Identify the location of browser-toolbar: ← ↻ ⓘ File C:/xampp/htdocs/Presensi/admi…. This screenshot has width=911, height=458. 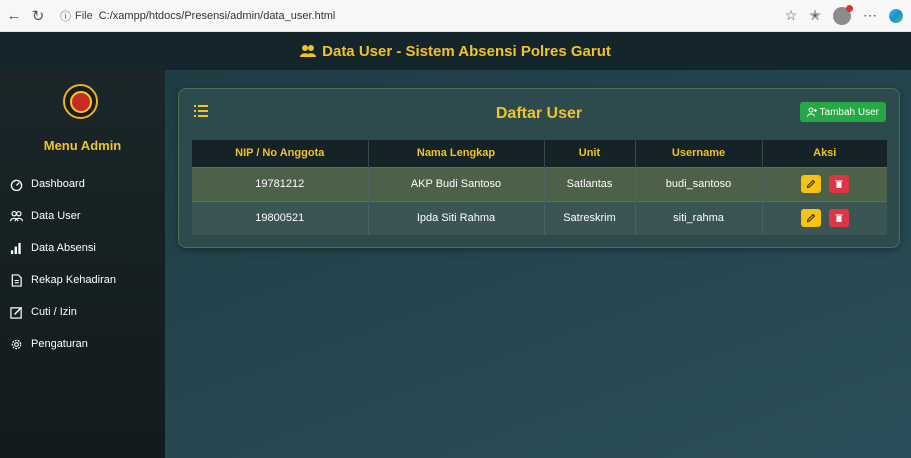
(455, 16).